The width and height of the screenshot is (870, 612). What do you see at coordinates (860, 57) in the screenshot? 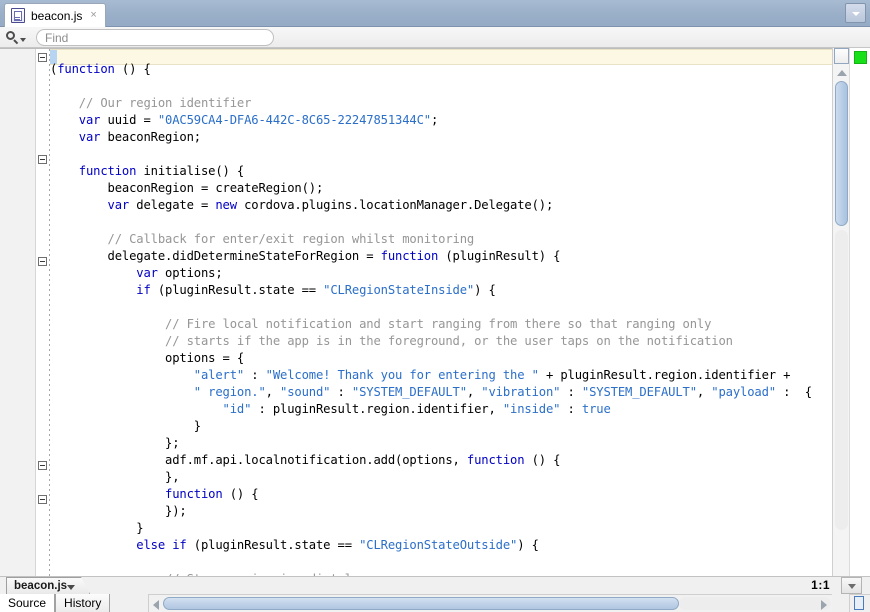
I see `status-ok-square-icon` at bounding box center [860, 57].